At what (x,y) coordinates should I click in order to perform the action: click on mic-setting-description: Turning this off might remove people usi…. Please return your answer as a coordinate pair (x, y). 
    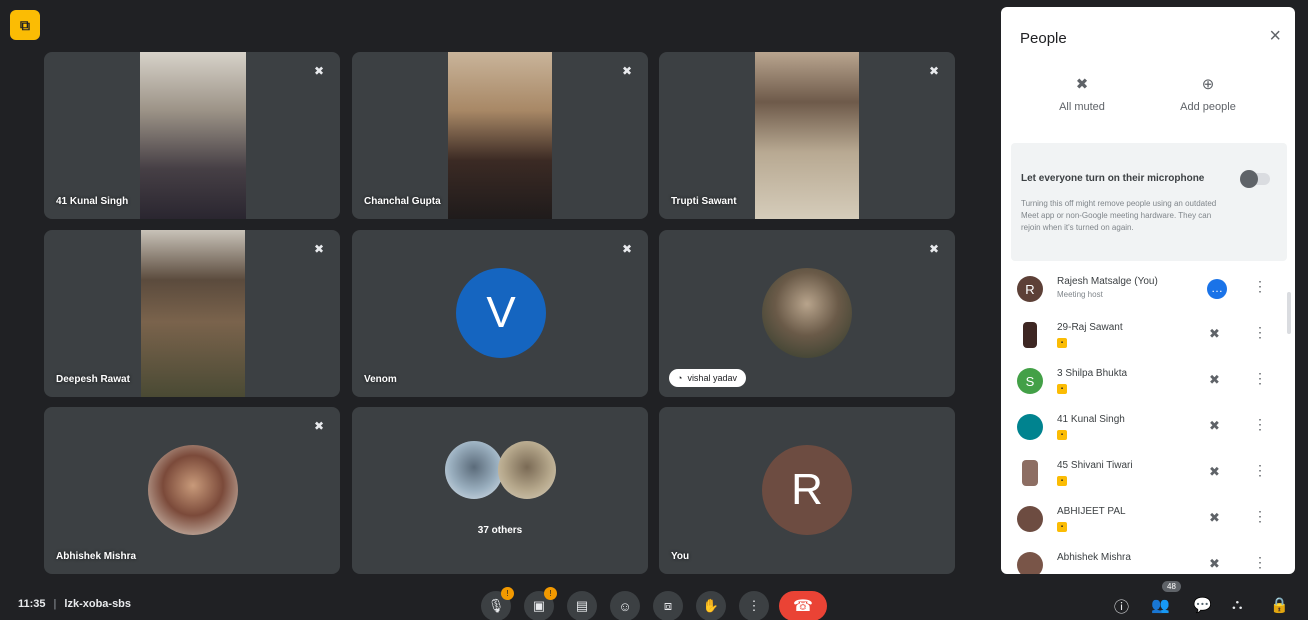
    Looking at the image, I should click on (1119, 215).